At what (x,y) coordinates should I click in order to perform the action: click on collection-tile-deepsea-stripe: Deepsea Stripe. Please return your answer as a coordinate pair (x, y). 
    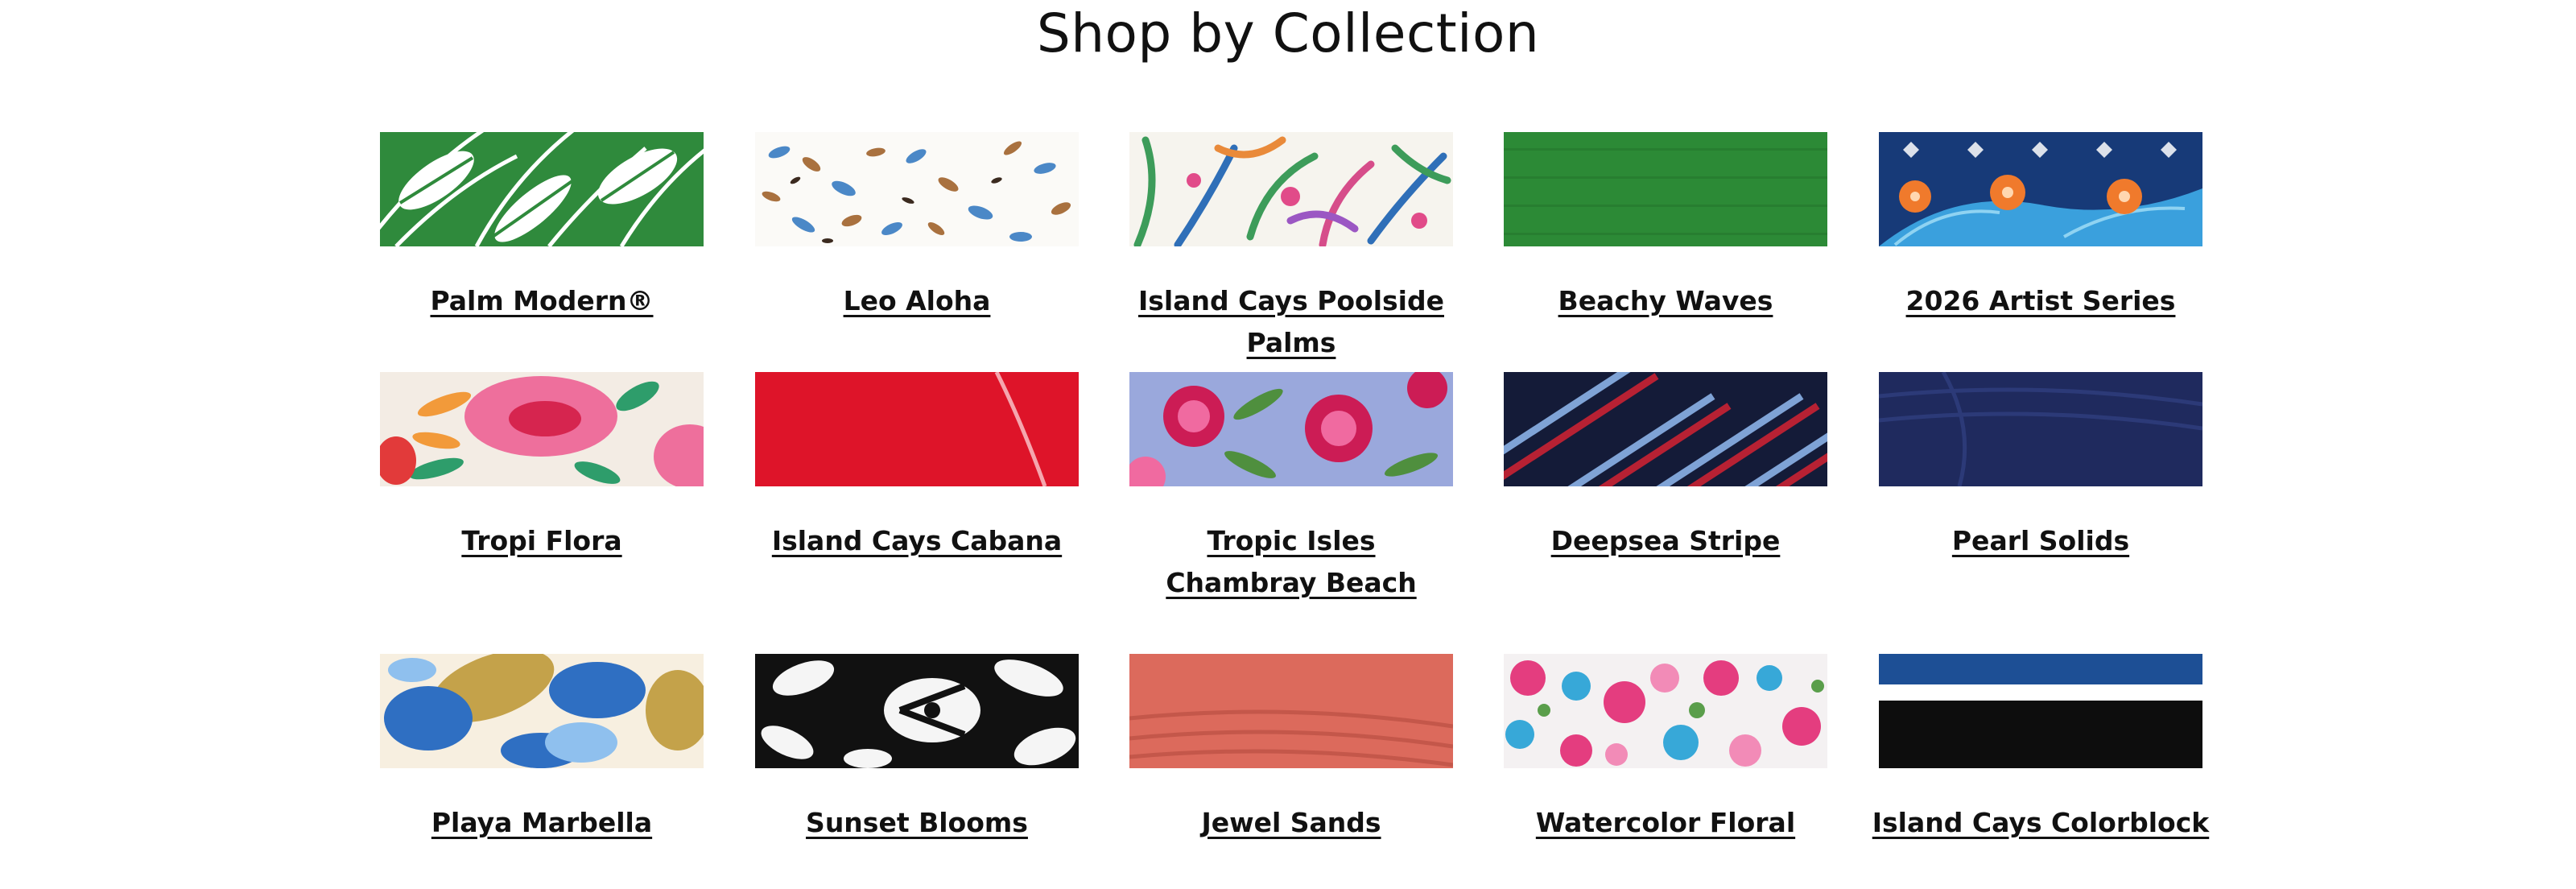
    Looking at the image, I should click on (1665, 467).